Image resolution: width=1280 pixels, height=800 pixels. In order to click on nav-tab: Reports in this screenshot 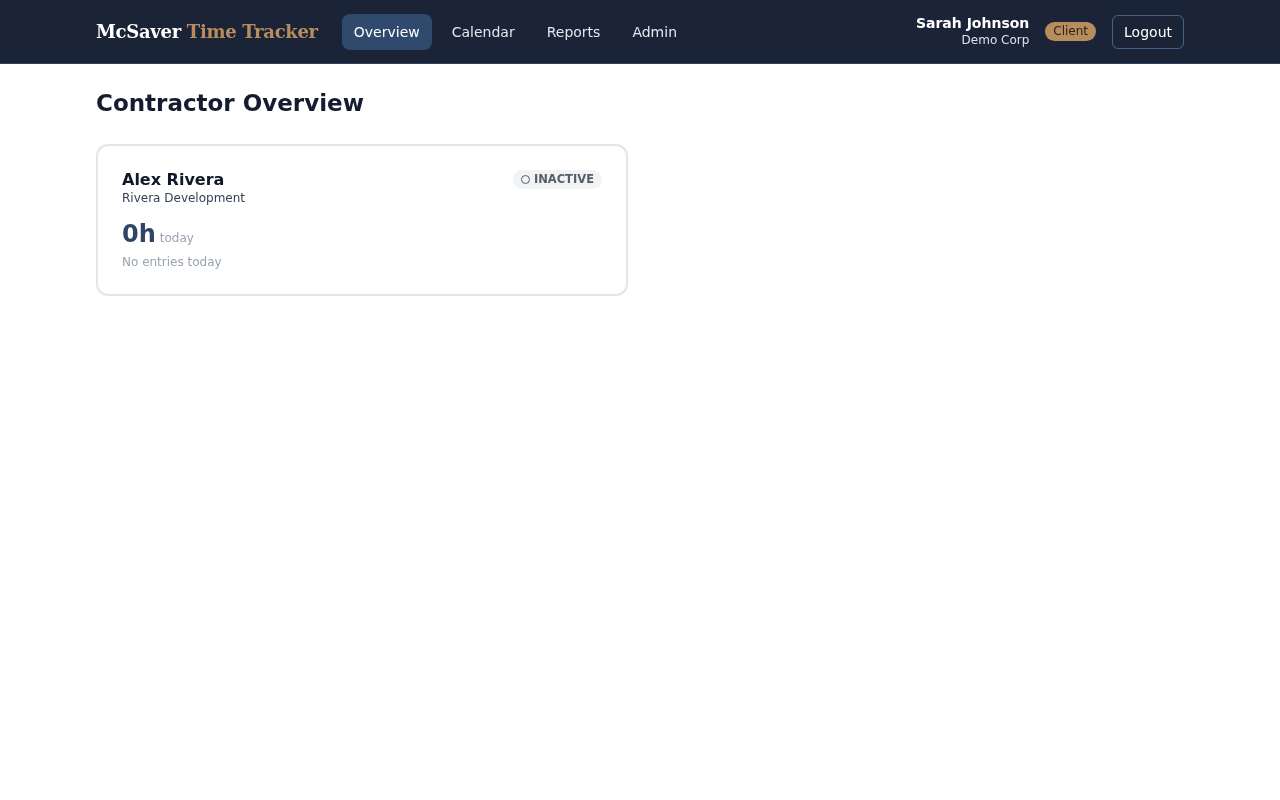, I will do `click(573, 31)`.